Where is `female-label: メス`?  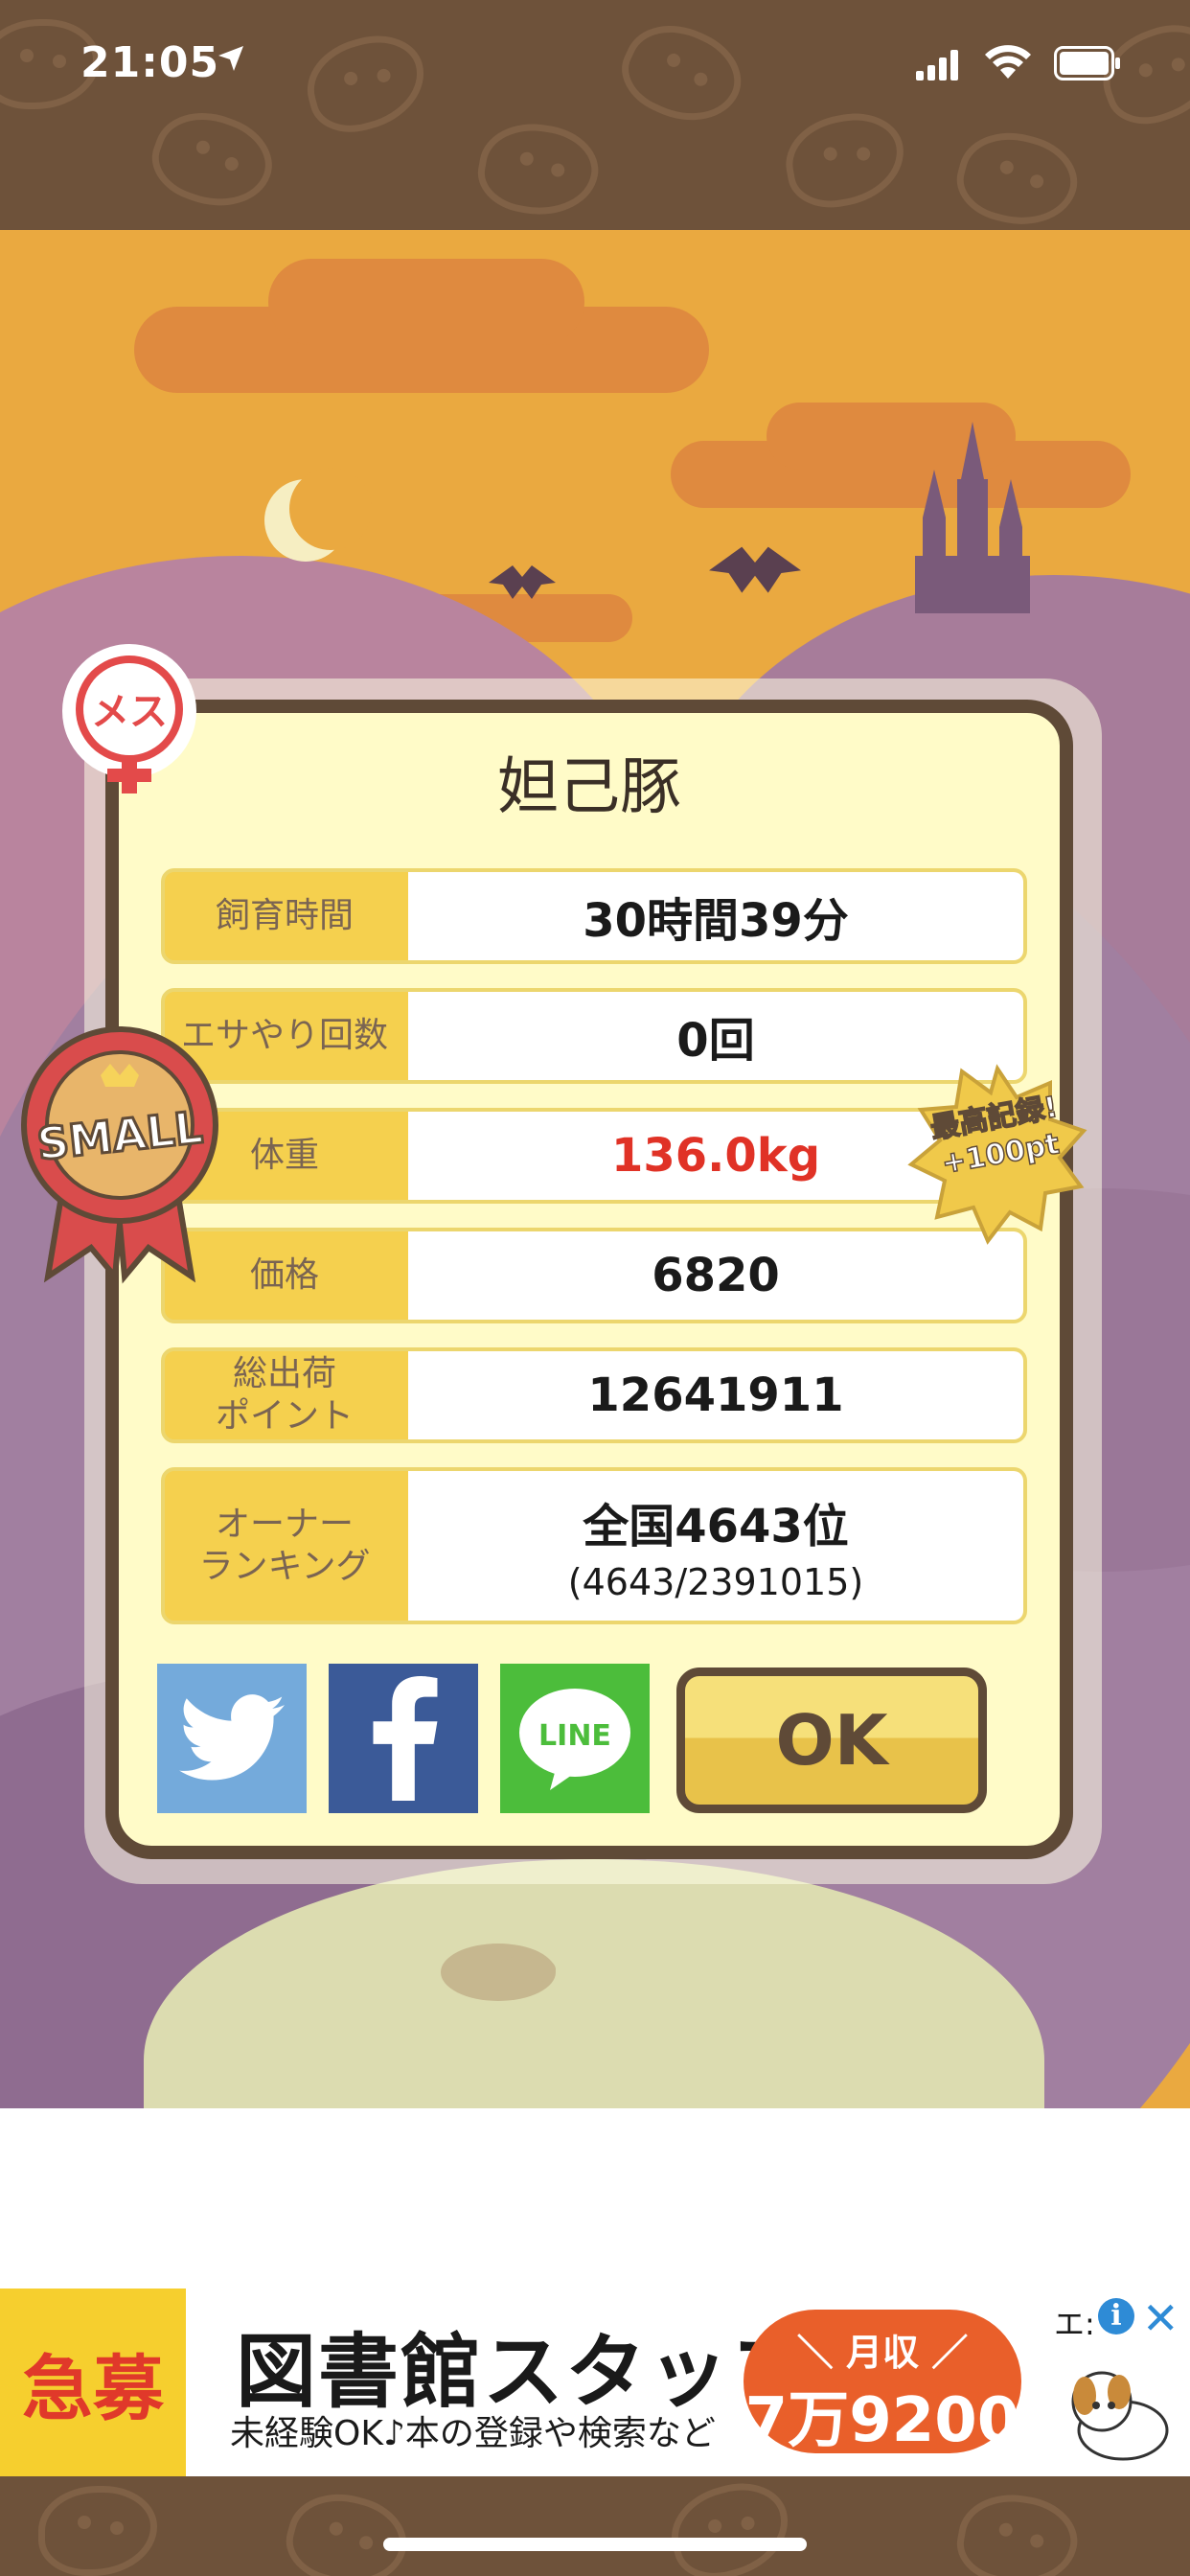 female-label: メス is located at coordinates (129, 712).